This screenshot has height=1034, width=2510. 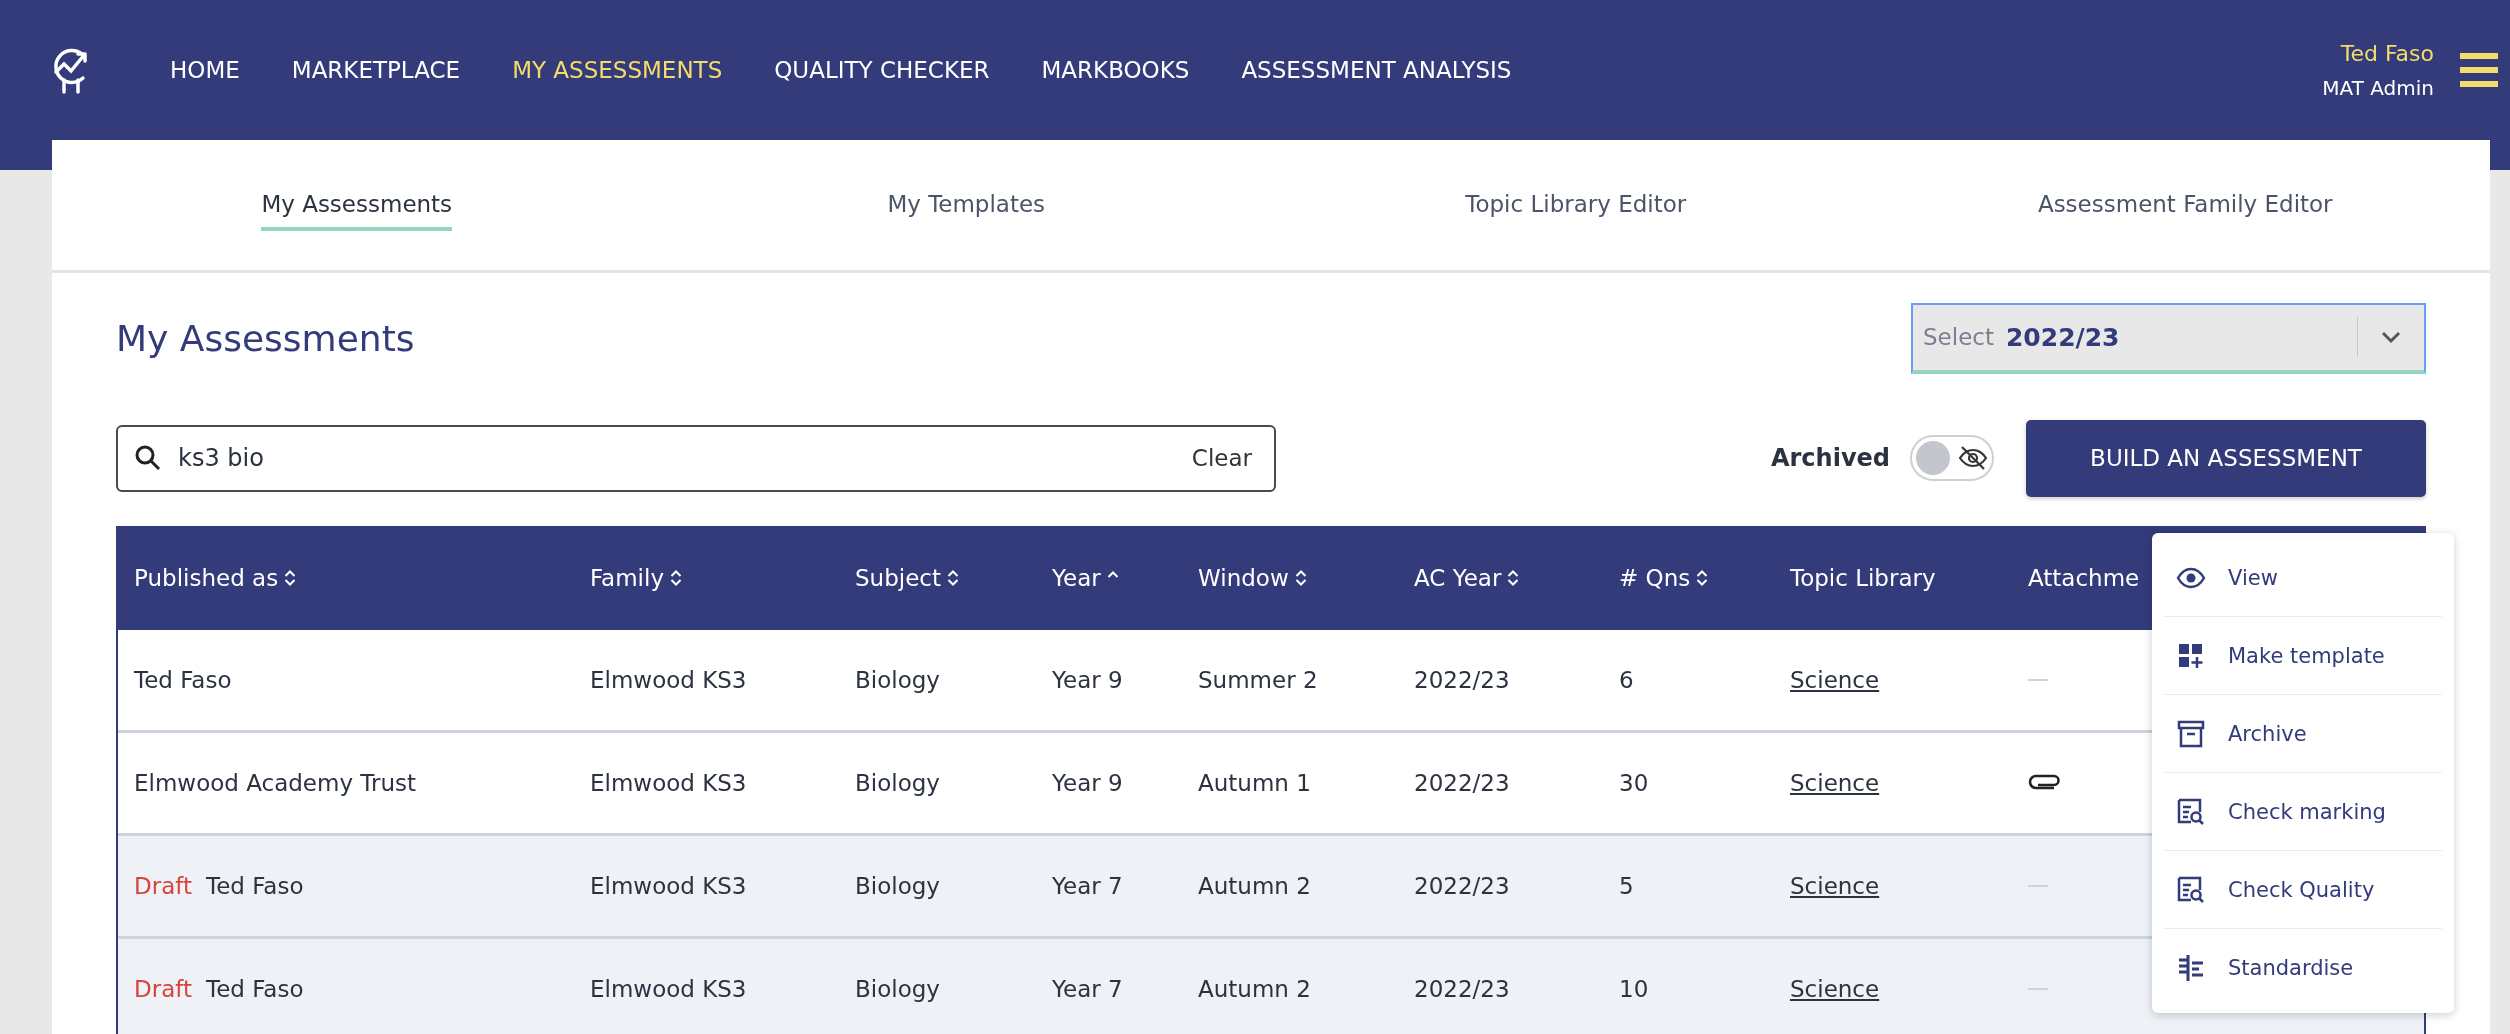 I want to click on column-header: Year, so click(x=1076, y=578).